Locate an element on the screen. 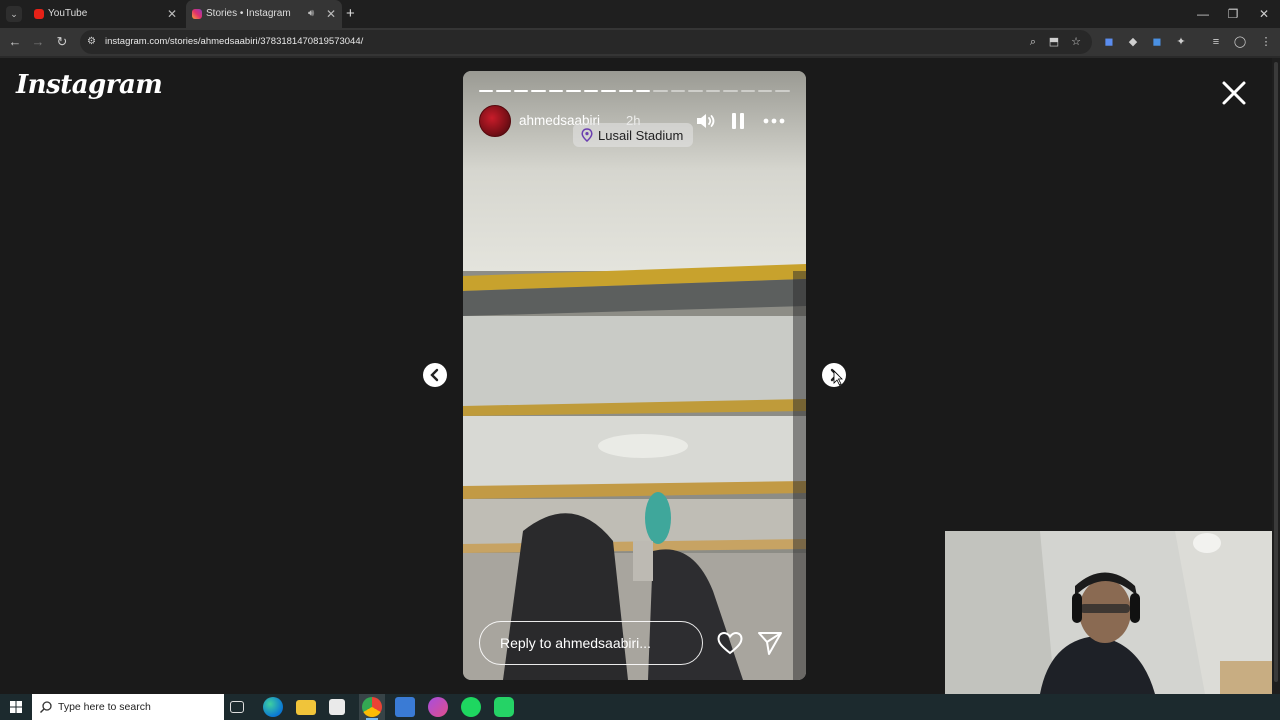 This screenshot has width=1280, height=720. whatsapp-business-icon is located at coordinates (504, 707).